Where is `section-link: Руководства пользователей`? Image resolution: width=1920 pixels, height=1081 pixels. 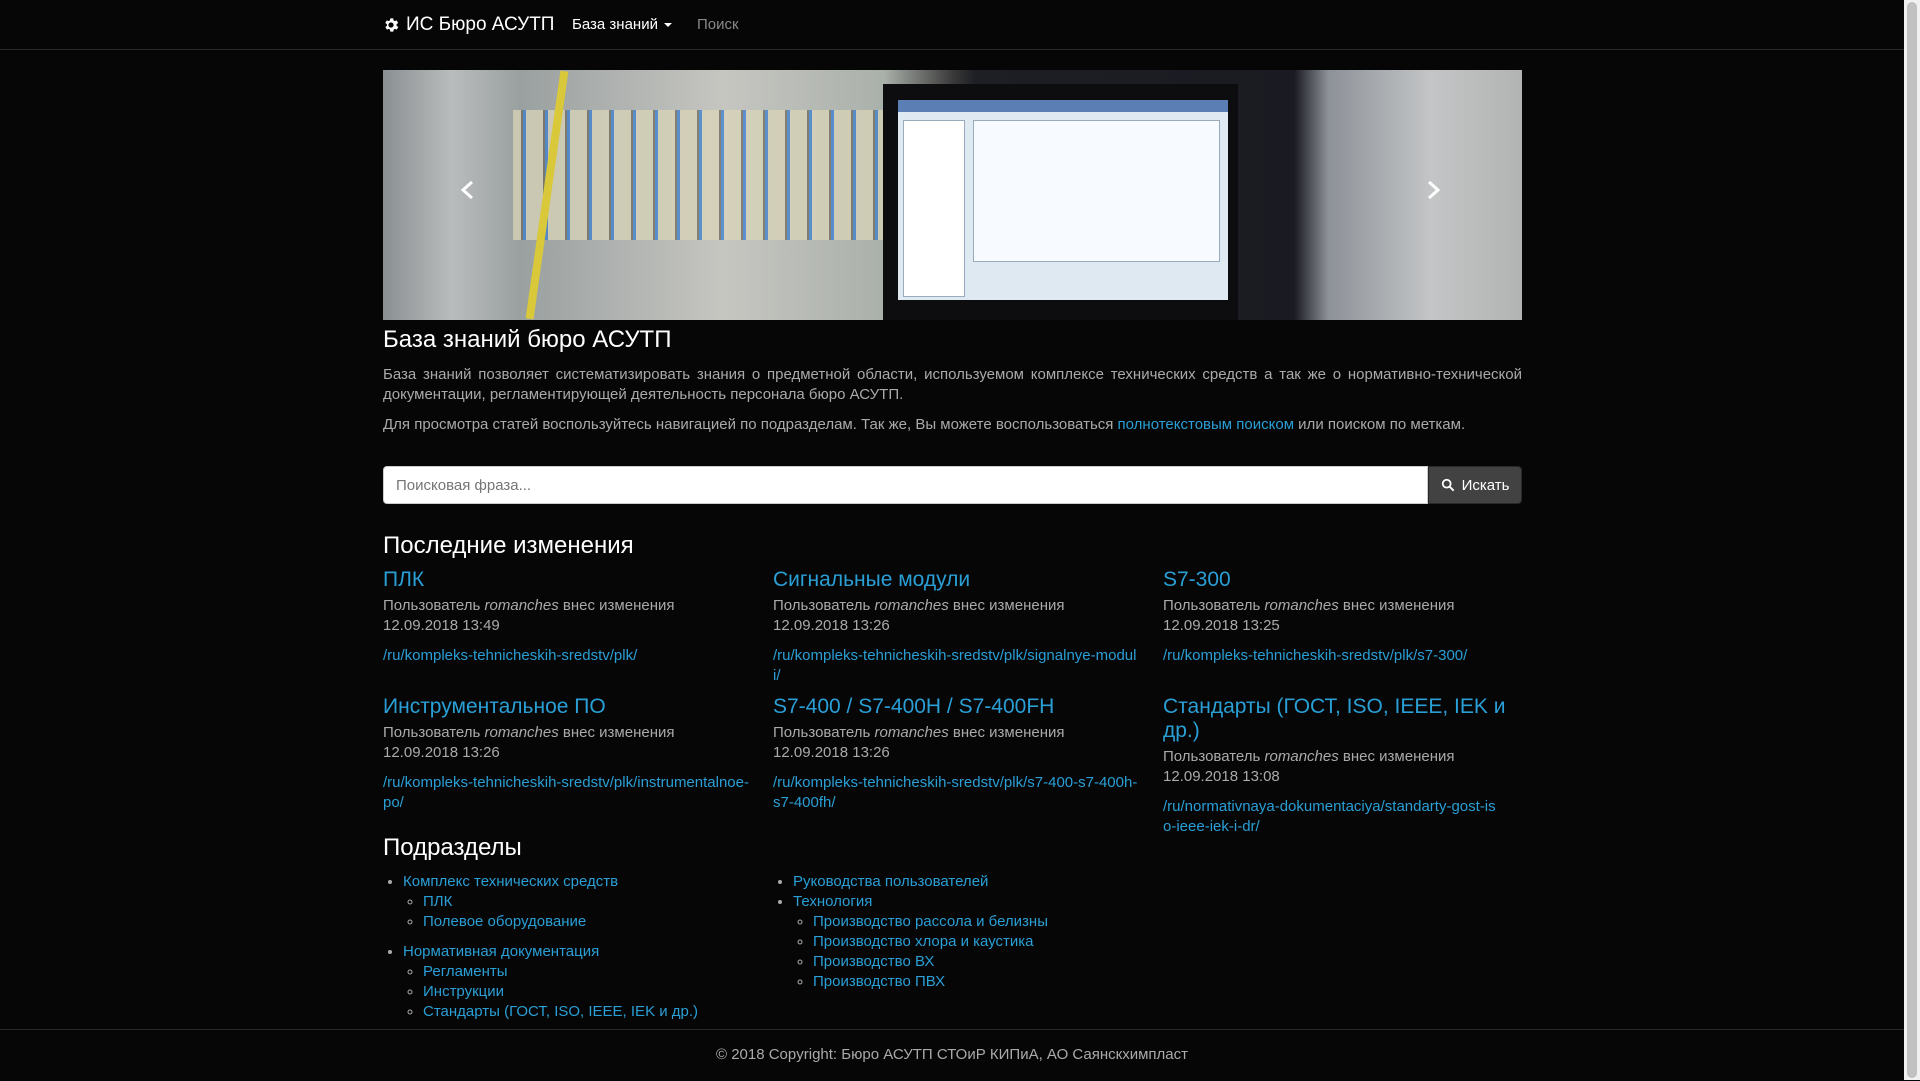
section-link: Руководства пользователей is located at coordinates (890, 881).